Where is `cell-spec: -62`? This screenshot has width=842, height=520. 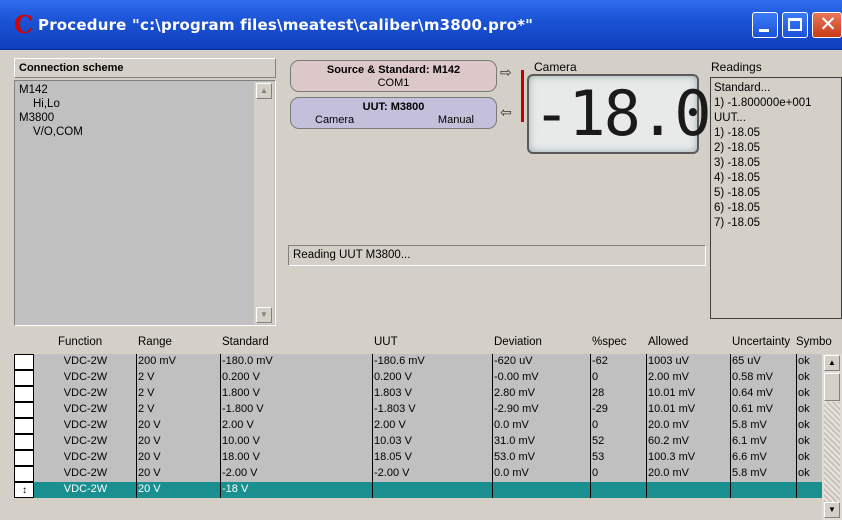
cell-spec: -62 is located at coordinates (618, 362).